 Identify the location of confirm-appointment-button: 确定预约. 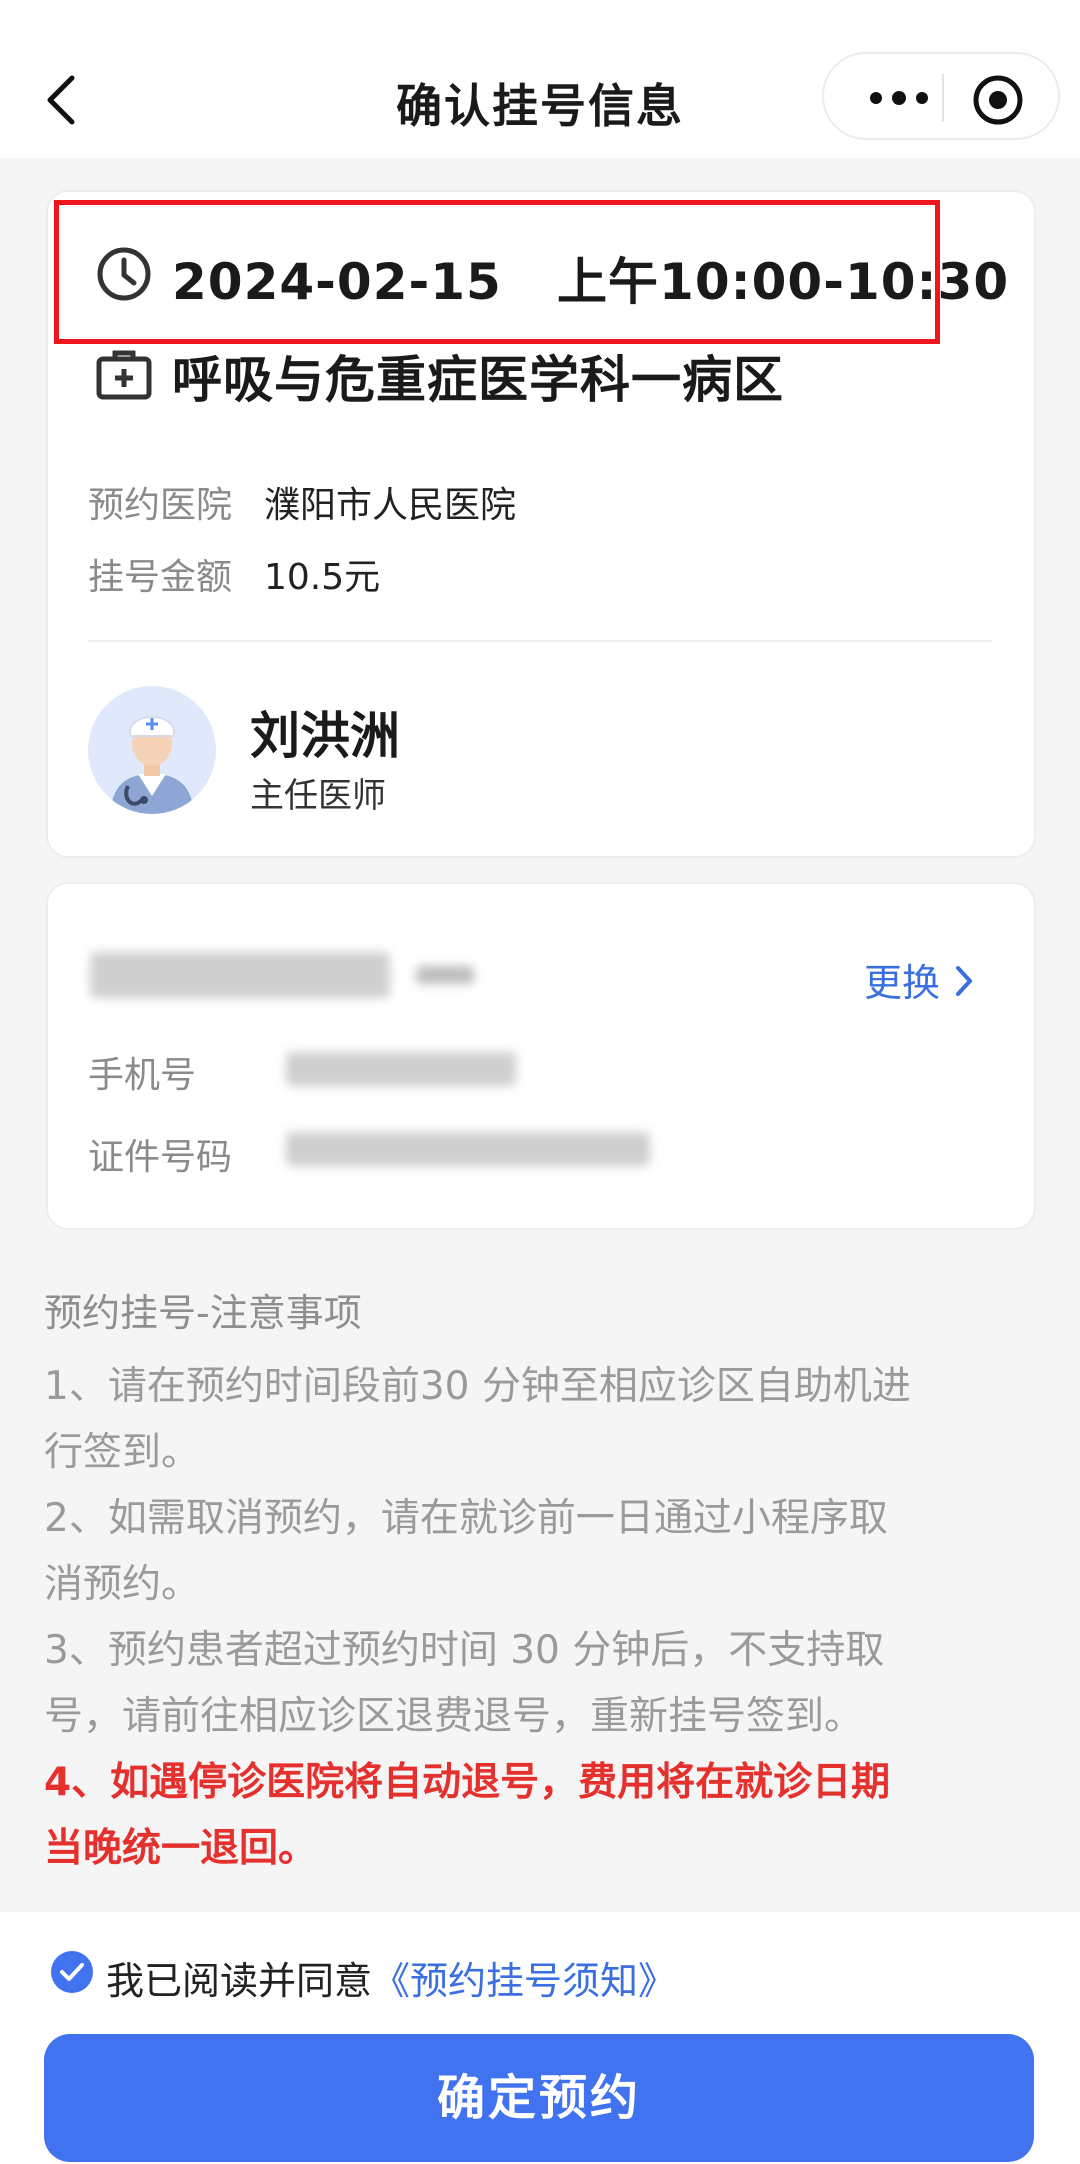
(539, 2098).